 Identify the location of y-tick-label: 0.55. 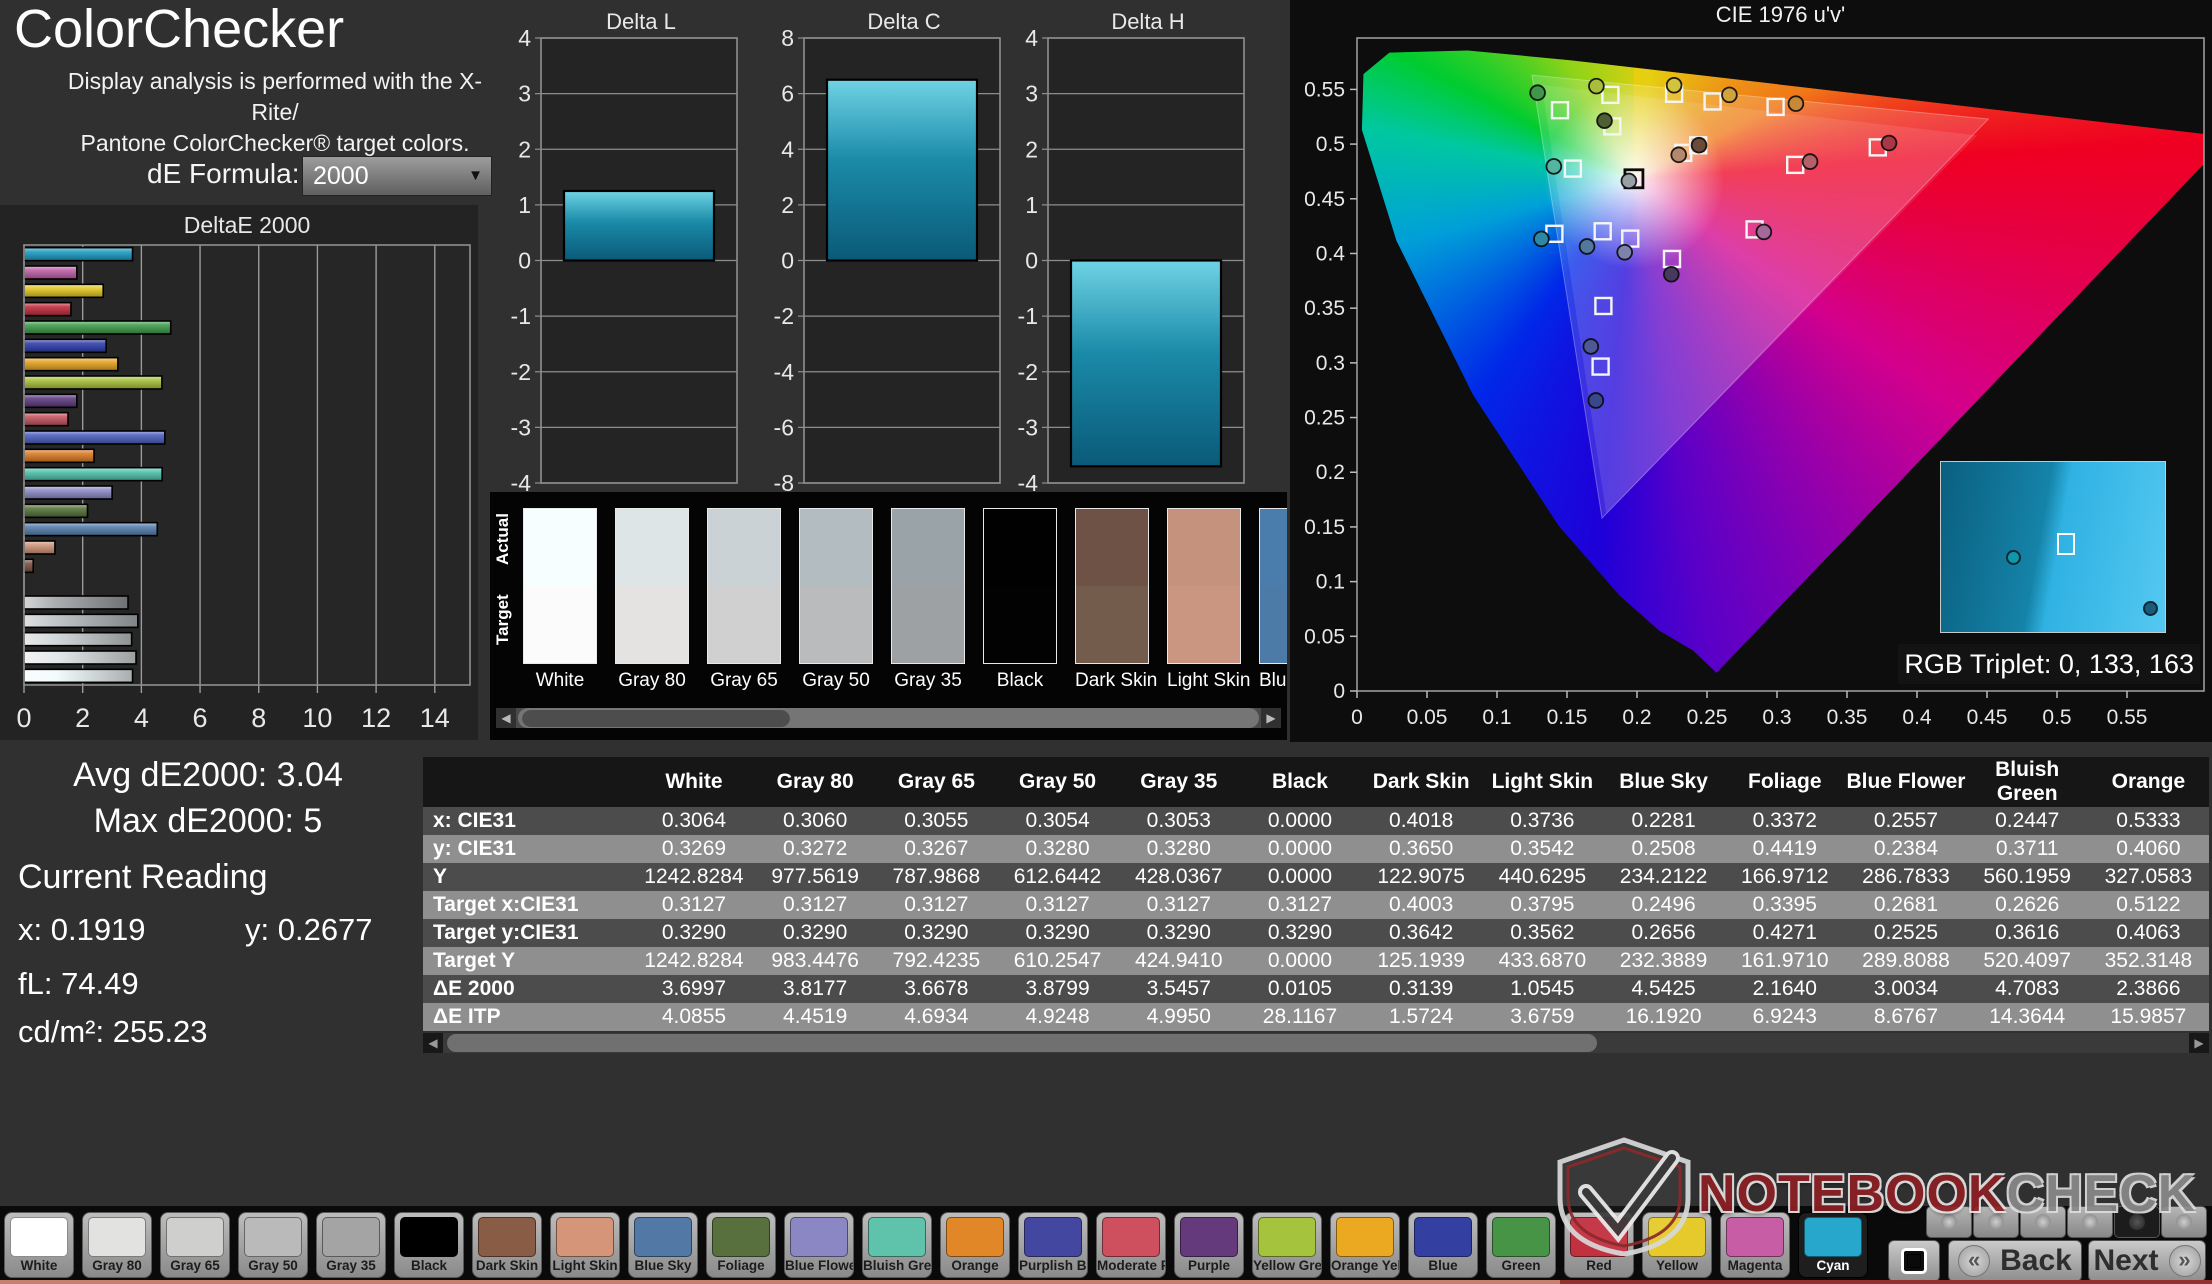
(1324, 89).